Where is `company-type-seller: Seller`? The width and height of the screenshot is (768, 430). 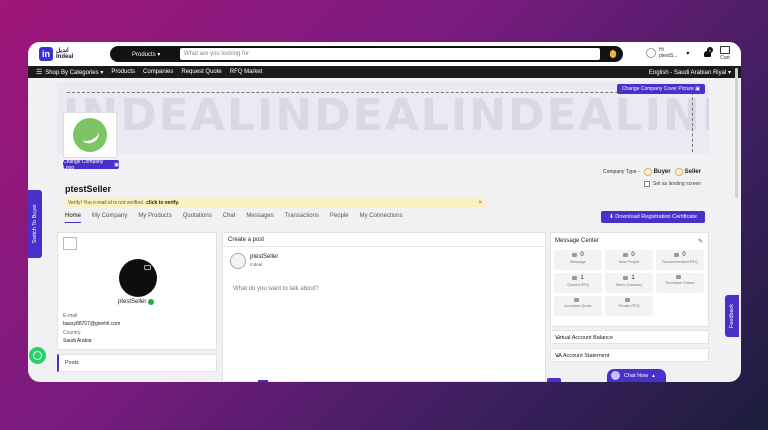
company-type-seller: Seller is located at coordinates (687, 172).